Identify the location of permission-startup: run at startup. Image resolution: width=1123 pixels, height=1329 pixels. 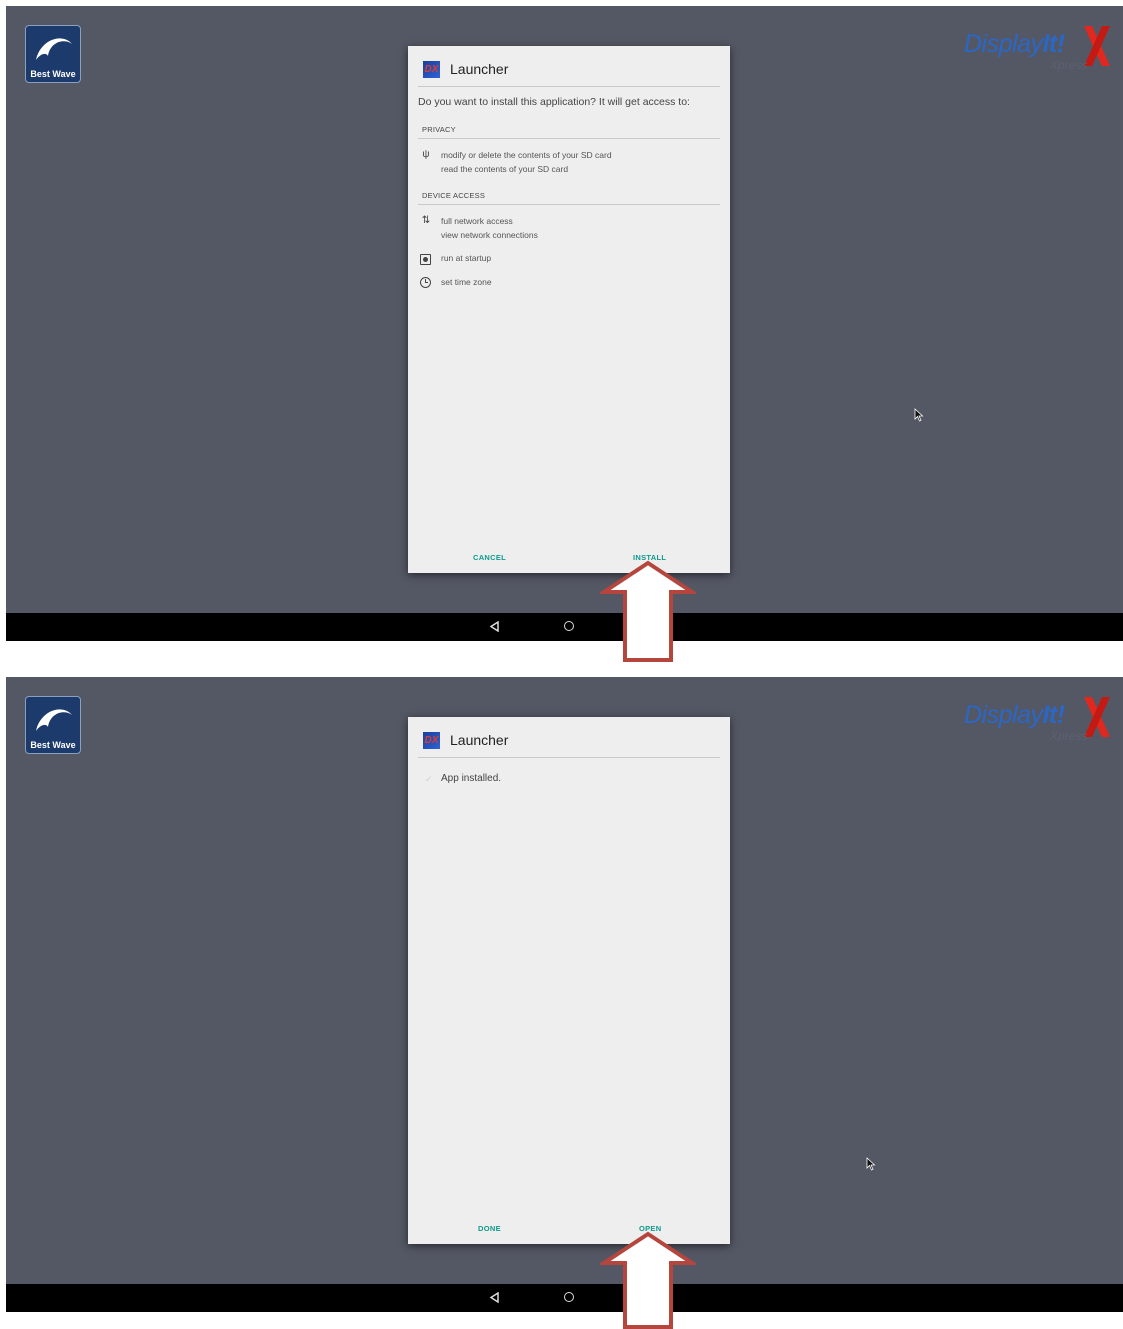
(466, 258).